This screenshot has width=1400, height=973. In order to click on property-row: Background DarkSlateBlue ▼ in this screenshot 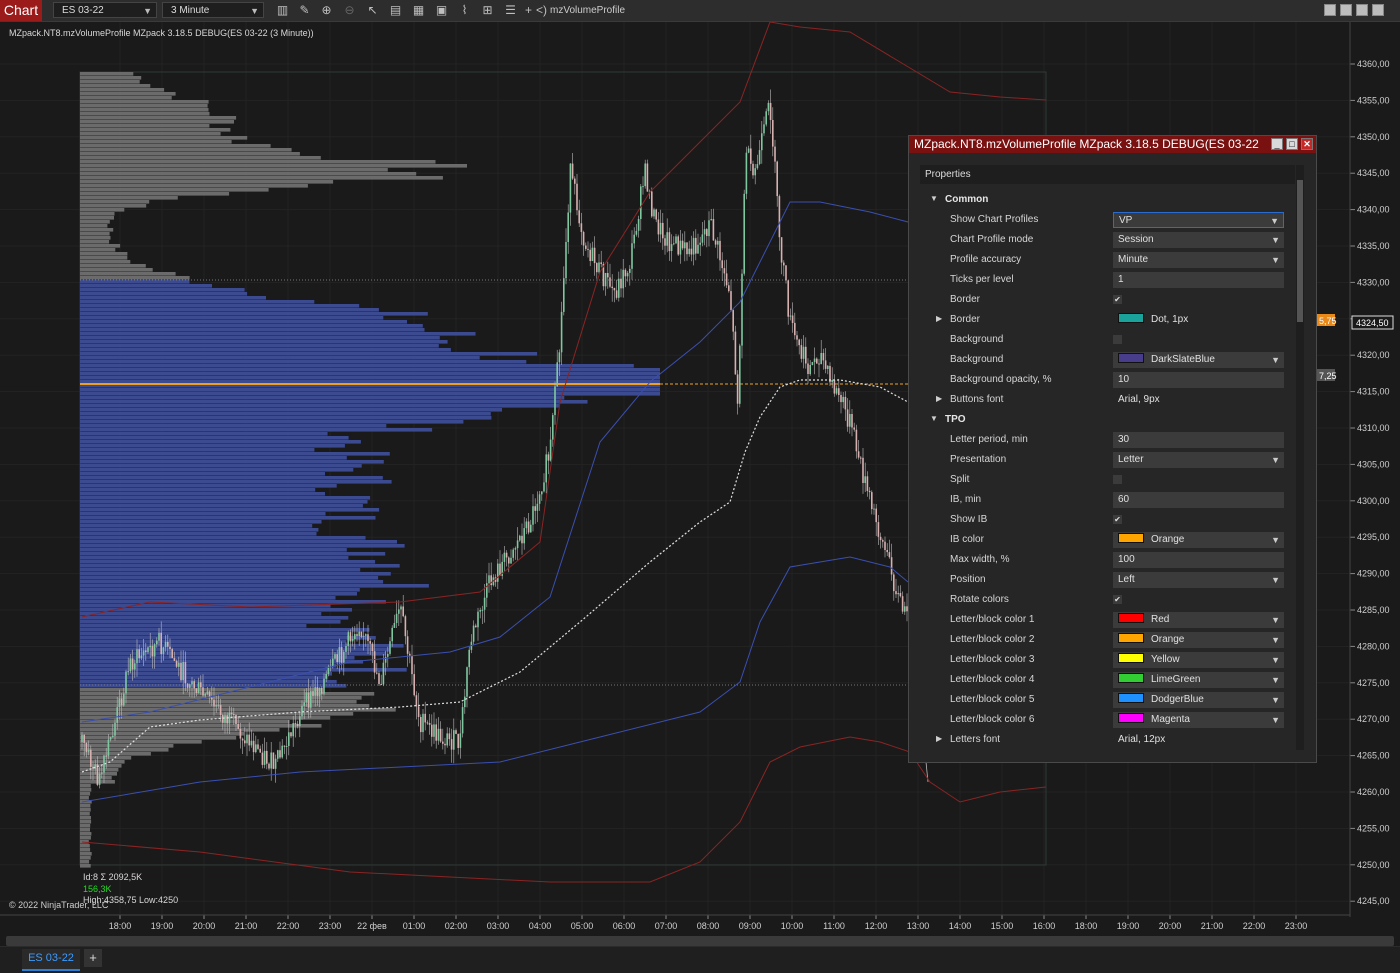, I will do `click(1107, 360)`.